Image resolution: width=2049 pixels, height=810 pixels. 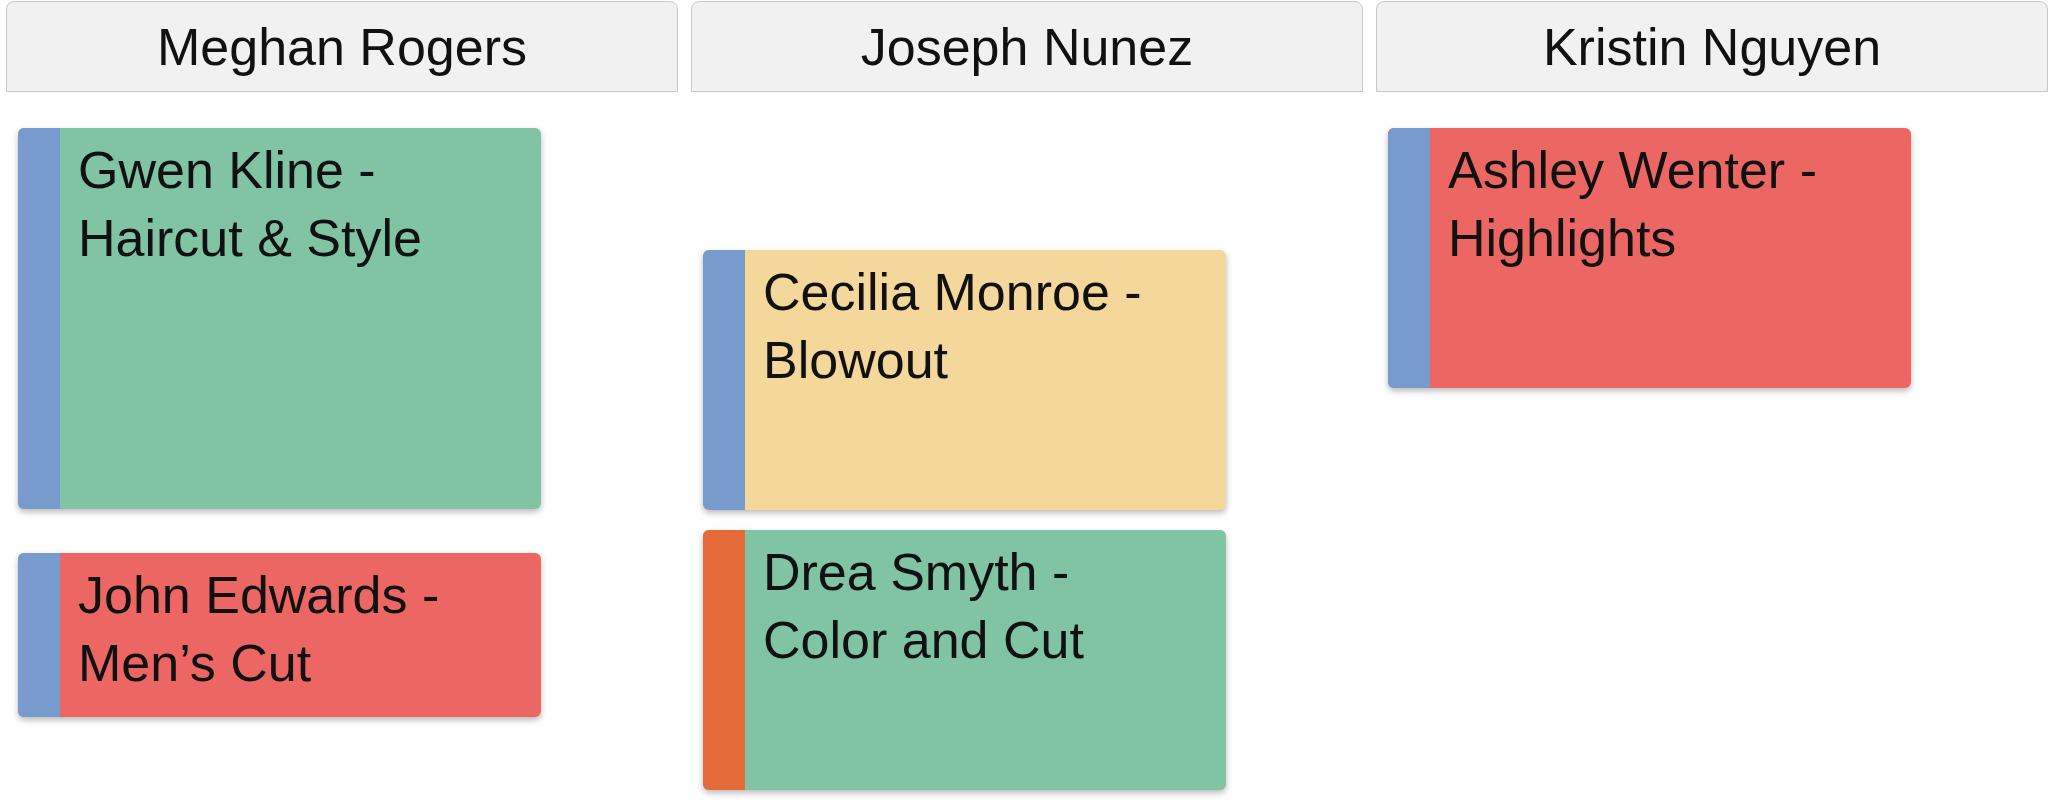 What do you see at coordinates (250, 204) in the screenshot?
I see `appointment-title: Gwen Kline - Haircut & Style` at bounding box center [250, 204].